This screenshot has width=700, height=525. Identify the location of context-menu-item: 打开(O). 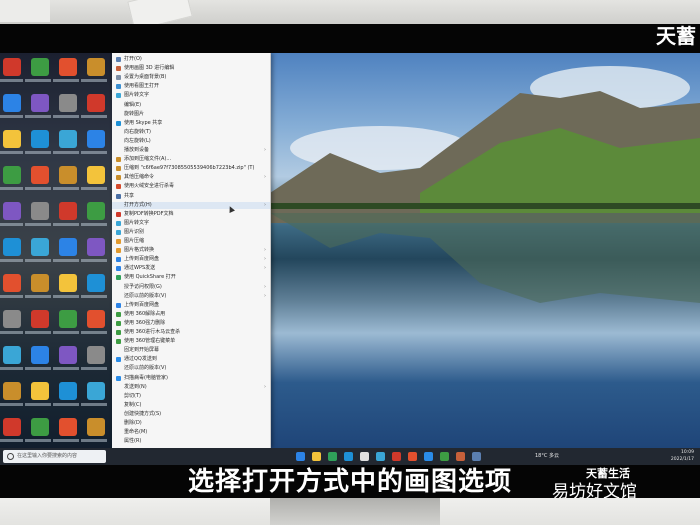
(191, 59).